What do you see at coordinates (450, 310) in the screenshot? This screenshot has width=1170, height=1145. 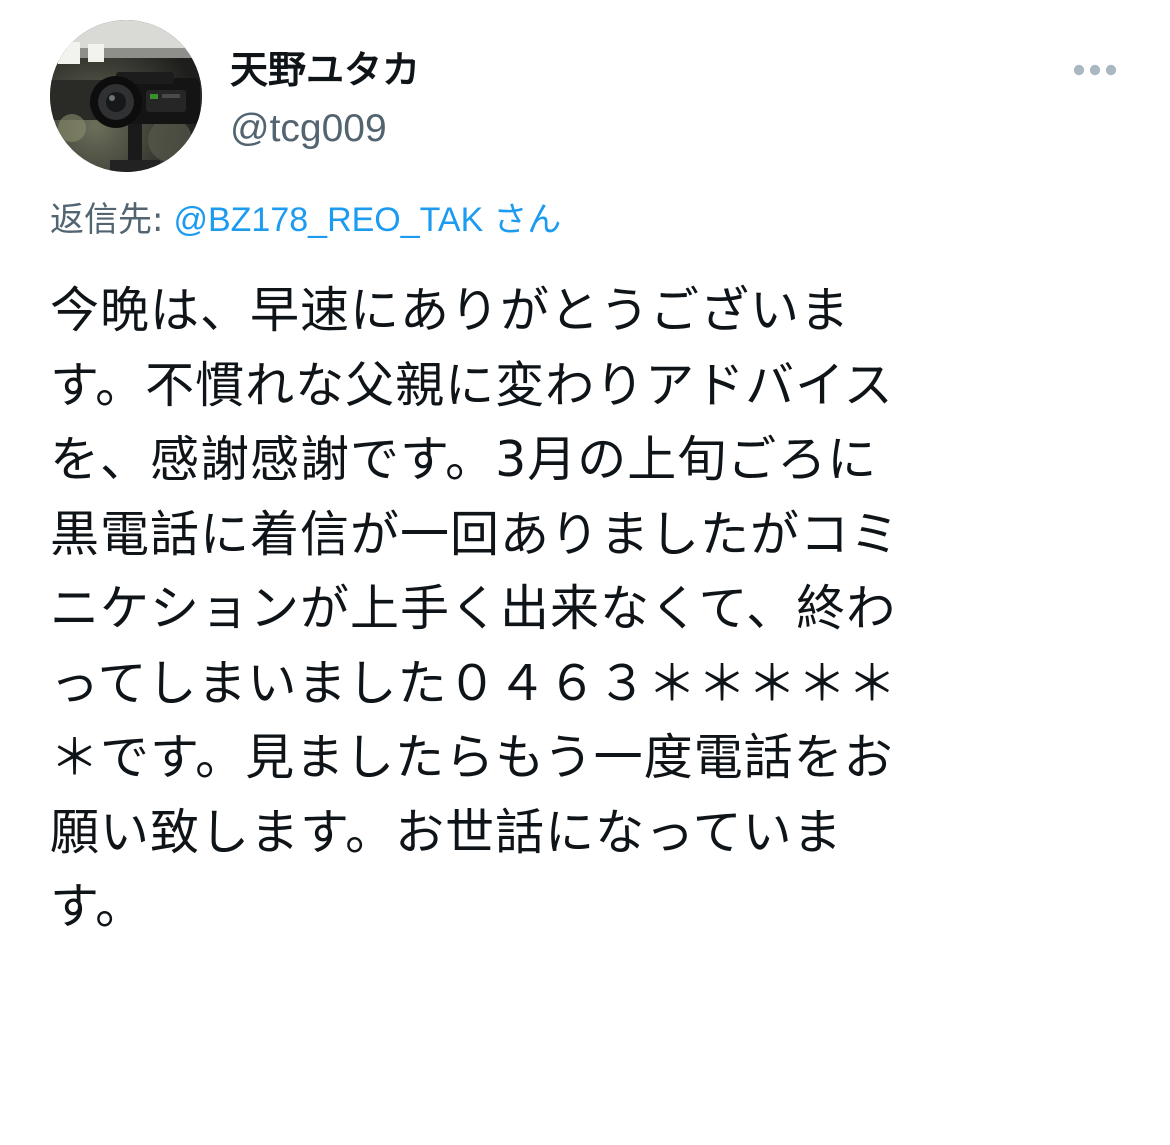 I see `tweet-line: 今晩は、早速にありがとうございま` at bounding box center [450, 310].